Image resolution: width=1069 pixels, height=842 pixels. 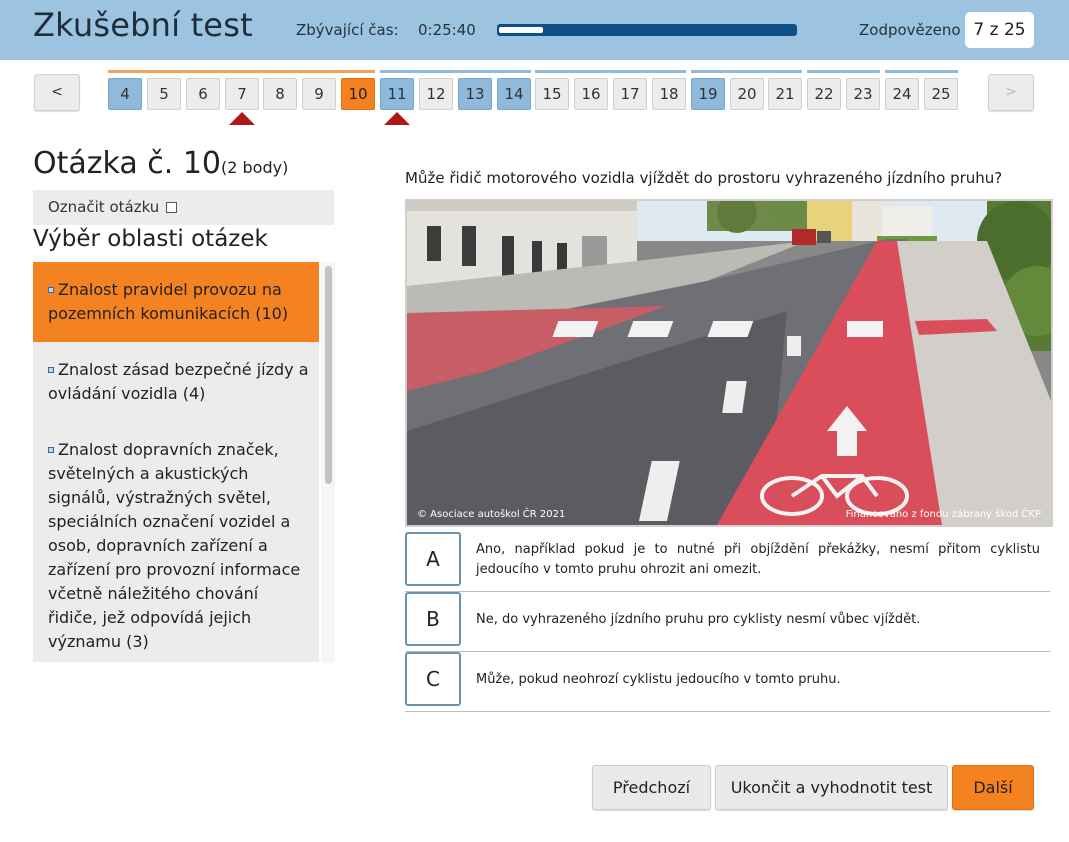 What do you see at coordinates (491, 514) in the screenshot?
I see `photo-credit-left: © Asociace autoškol ČR 2021` at bounding box center [491, 514].